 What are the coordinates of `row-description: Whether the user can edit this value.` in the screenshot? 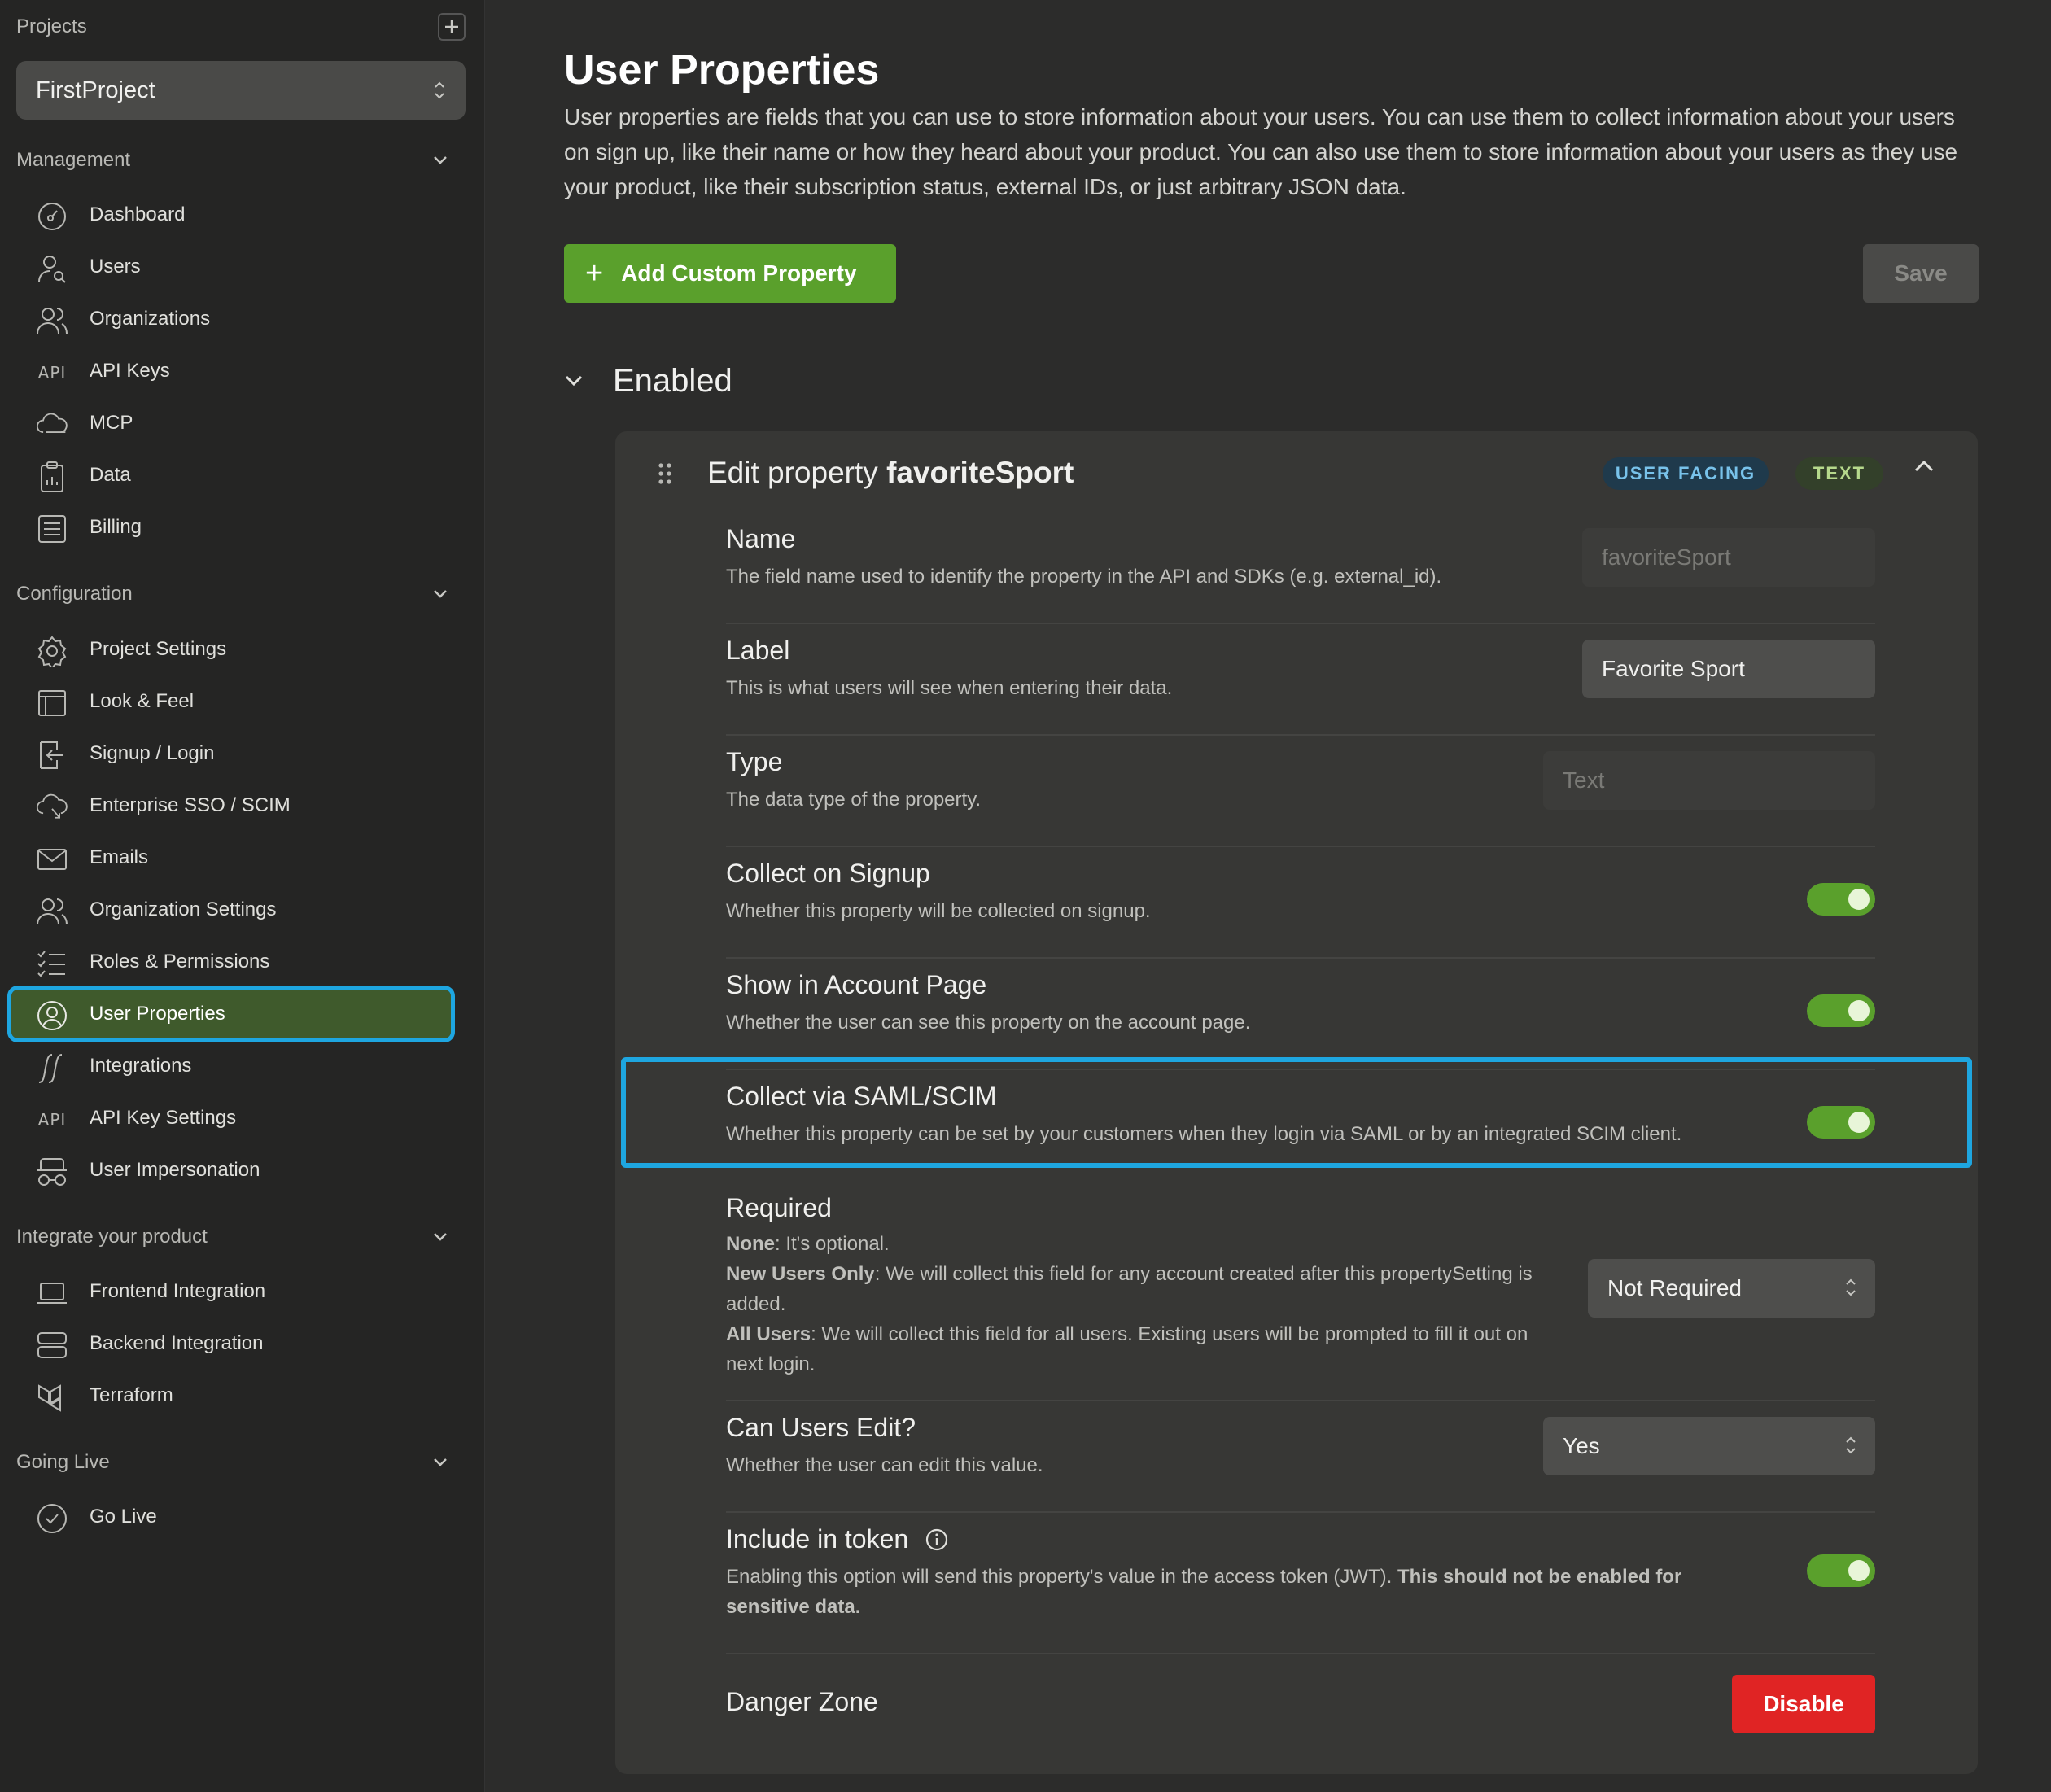 It's located at (884, 1465).